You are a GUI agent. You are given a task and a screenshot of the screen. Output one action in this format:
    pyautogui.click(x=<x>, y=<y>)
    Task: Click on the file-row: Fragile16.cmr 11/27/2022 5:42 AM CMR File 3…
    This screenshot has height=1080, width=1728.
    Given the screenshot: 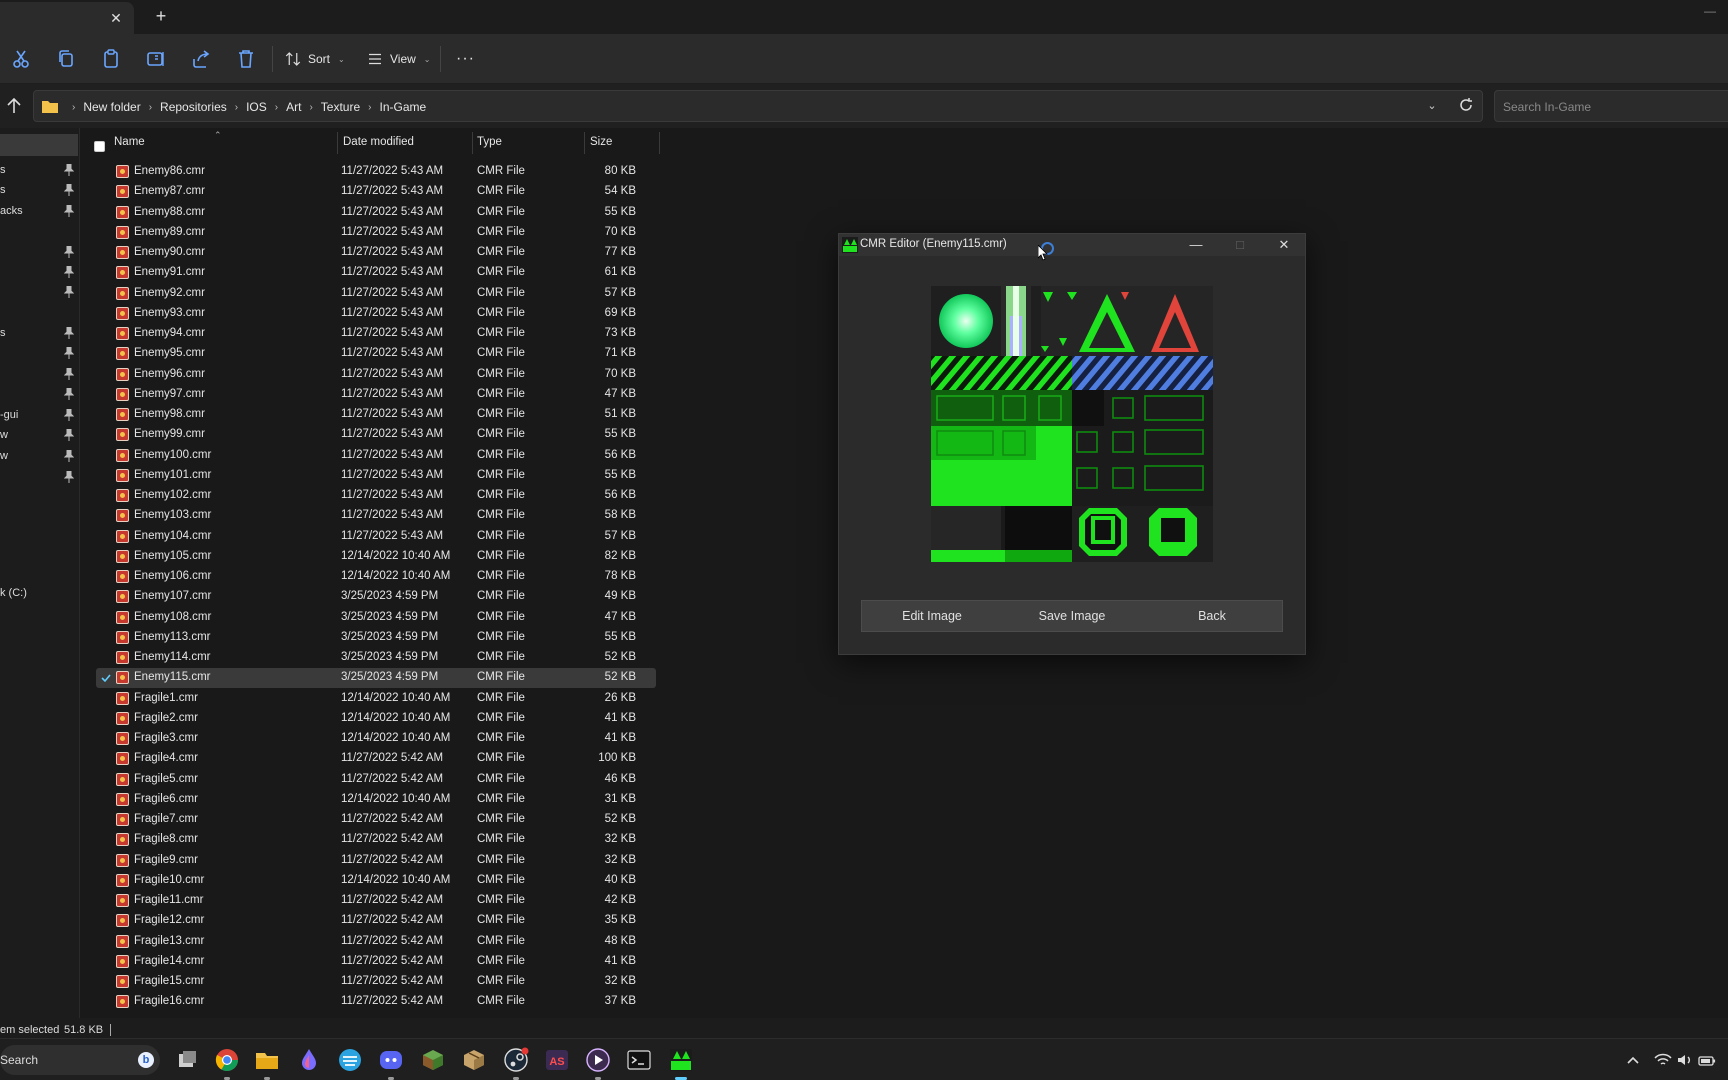 What is the action you would take?
    pyautogui.click(x=376, y=1002)
    